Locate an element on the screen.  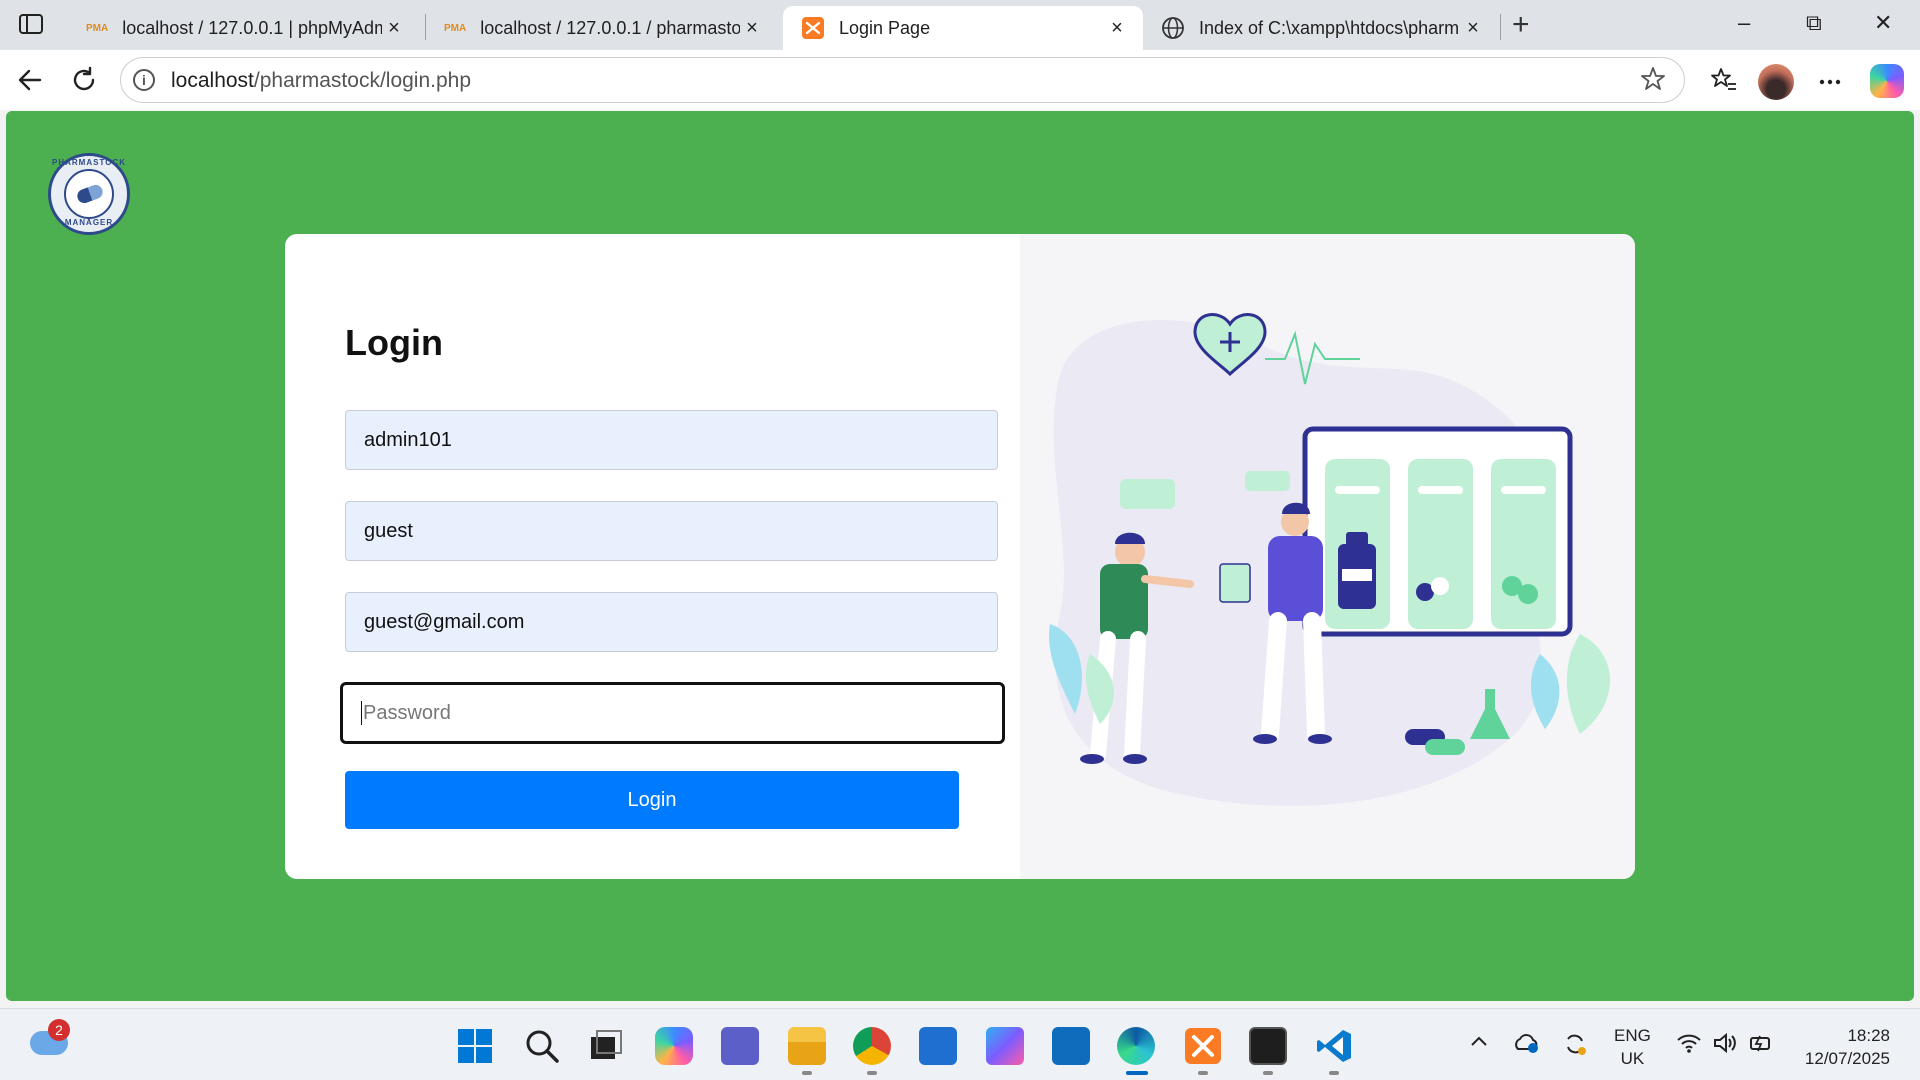
email-field: guest@gmail.com is located at coordinates (671, 622).